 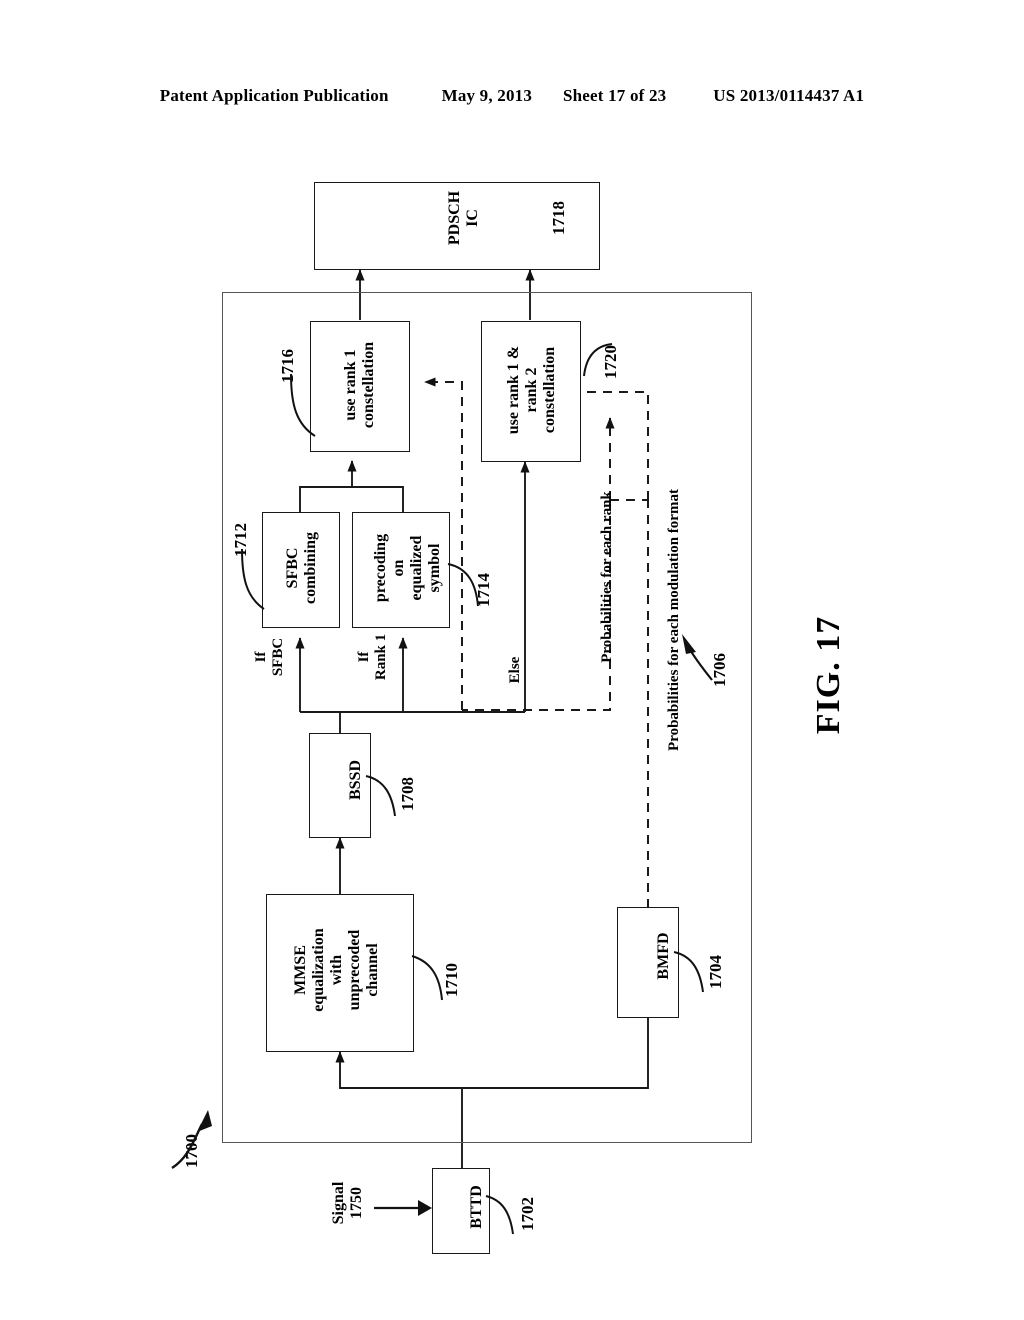 I want to click on box-pdsch-ic-label: PDSCH IC, so click(x=463, y=218).